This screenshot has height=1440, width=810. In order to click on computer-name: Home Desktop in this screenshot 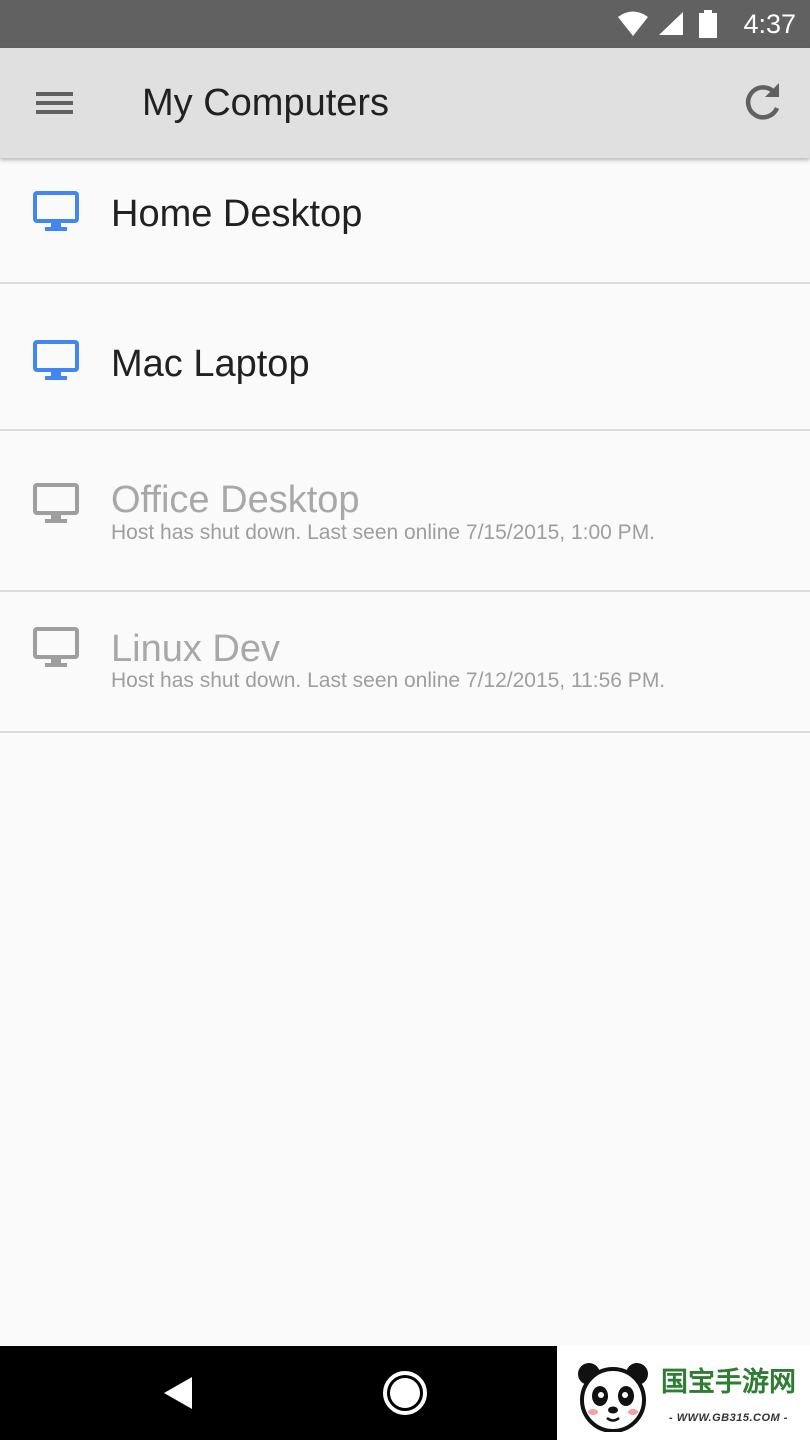, I will do `click(237, 214)`.